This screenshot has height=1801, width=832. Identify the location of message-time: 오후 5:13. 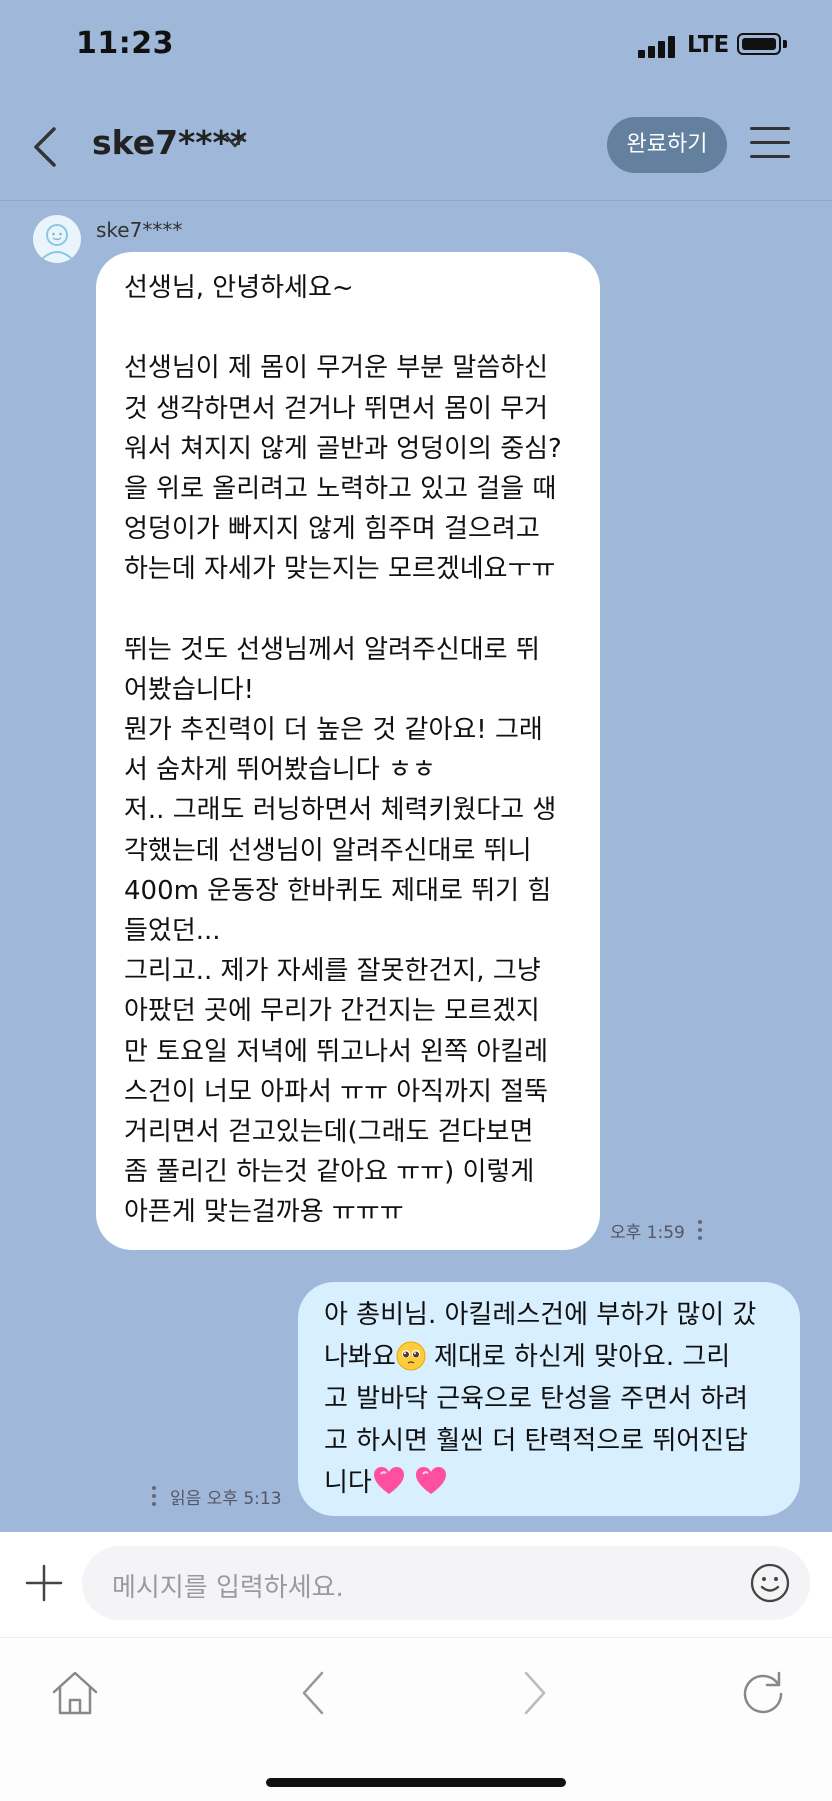
(244, 1499).